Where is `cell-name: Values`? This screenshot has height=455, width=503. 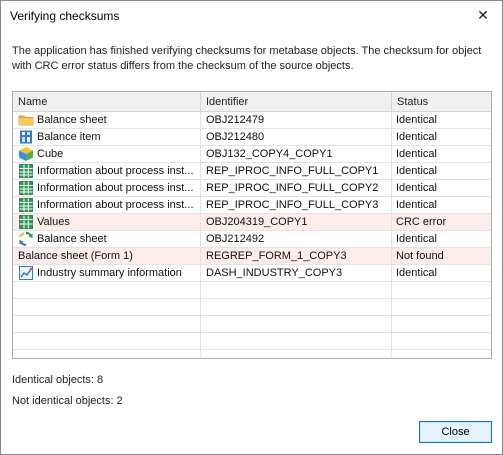
cell-name: Values is located at coordinates (107, 222).